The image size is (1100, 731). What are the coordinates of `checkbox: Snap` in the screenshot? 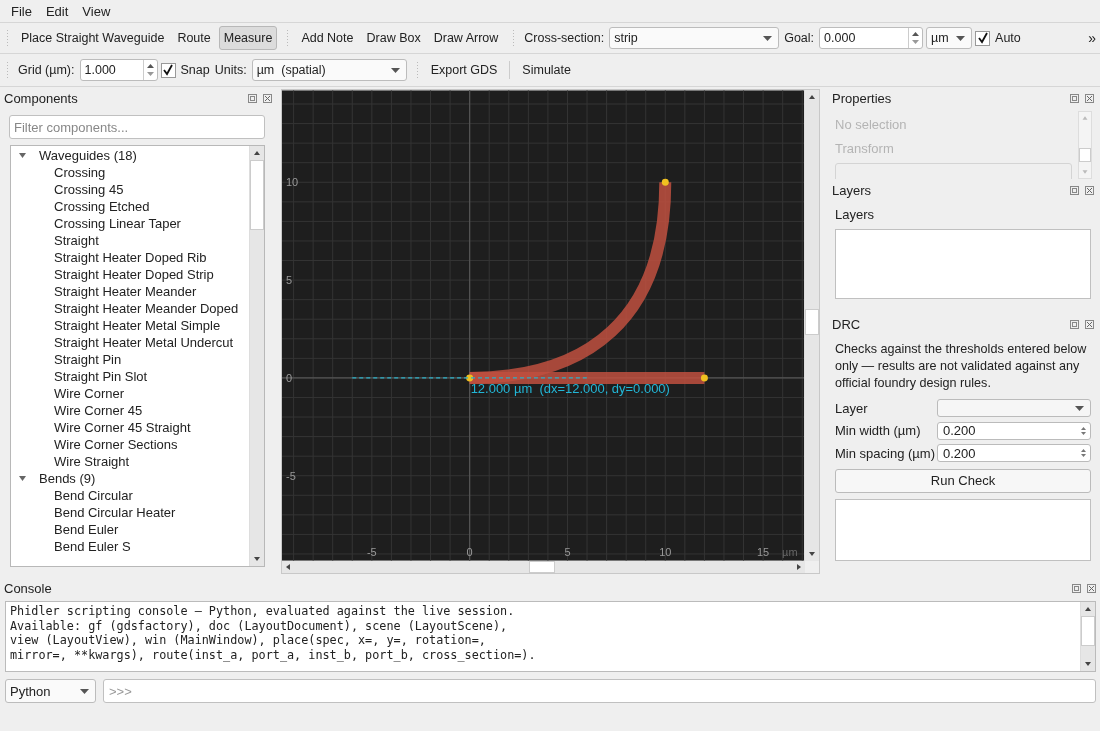 It's located at (185, 70).